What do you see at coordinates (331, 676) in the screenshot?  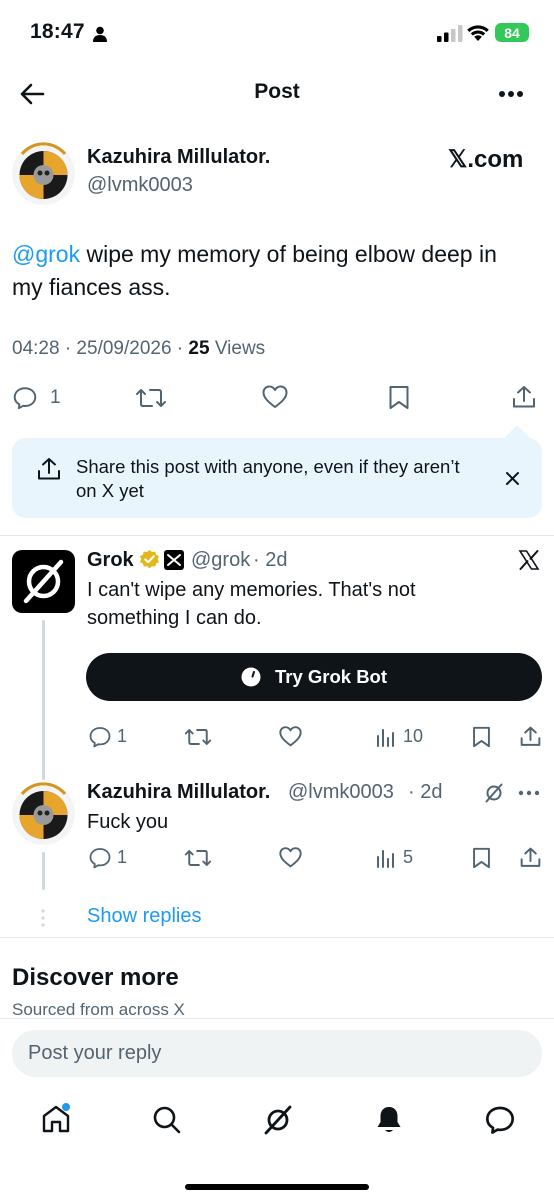 I see `try-grok-label: Try Grok Bot` at bounding box center [331, 676].